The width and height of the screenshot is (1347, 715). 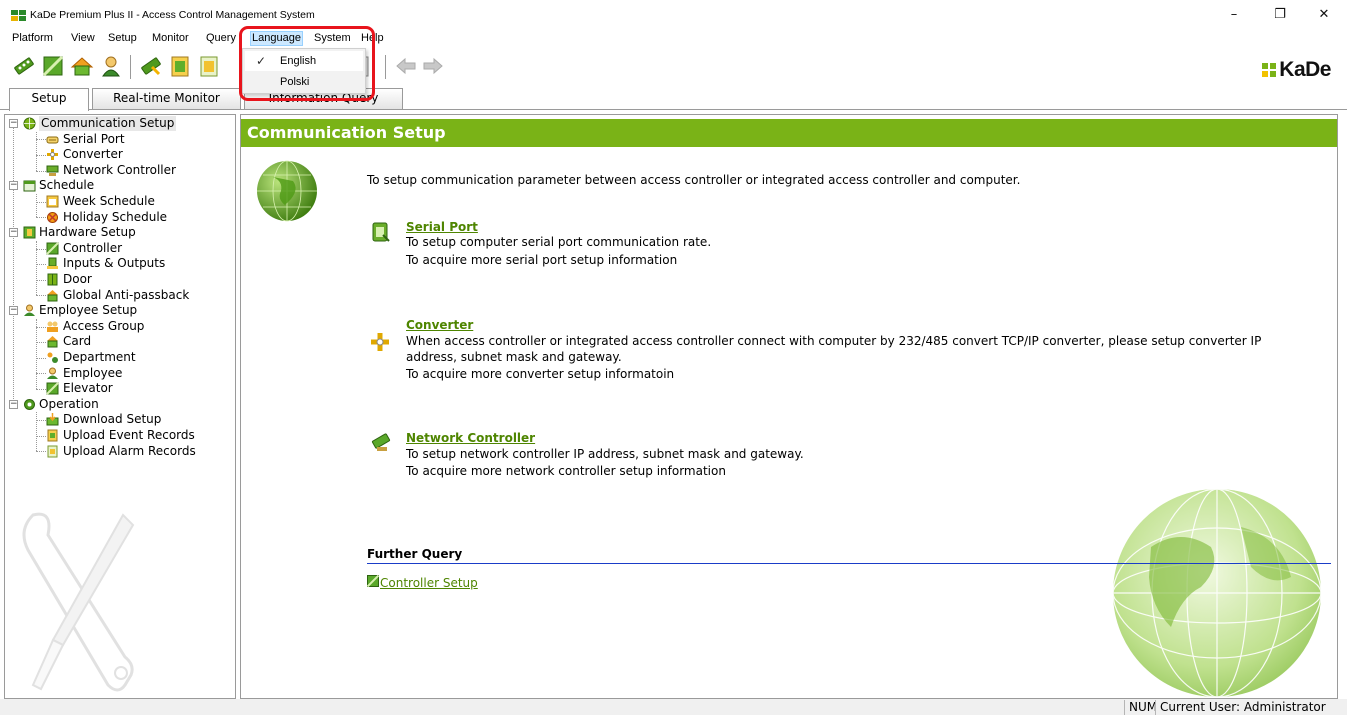 What do you see at coordinates (77, 341) in the screenshot?
I see `tree-label: Card` at bounding box center [77, 341].